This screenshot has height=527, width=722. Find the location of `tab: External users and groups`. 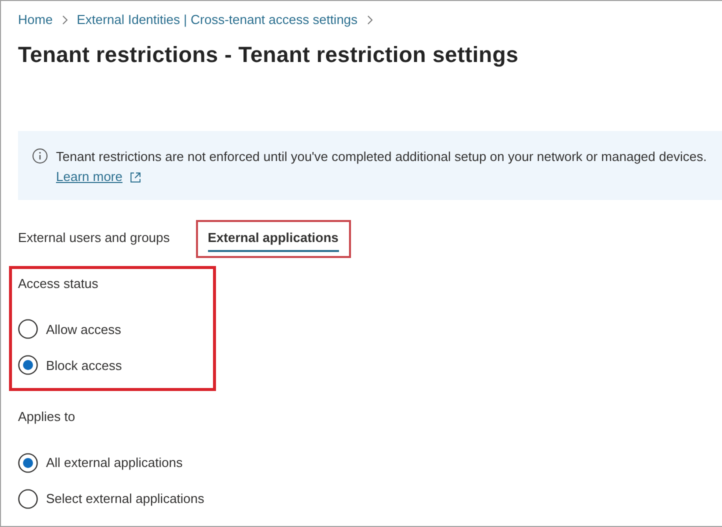

tab: External users and groups is located at coordinates (94, 239).